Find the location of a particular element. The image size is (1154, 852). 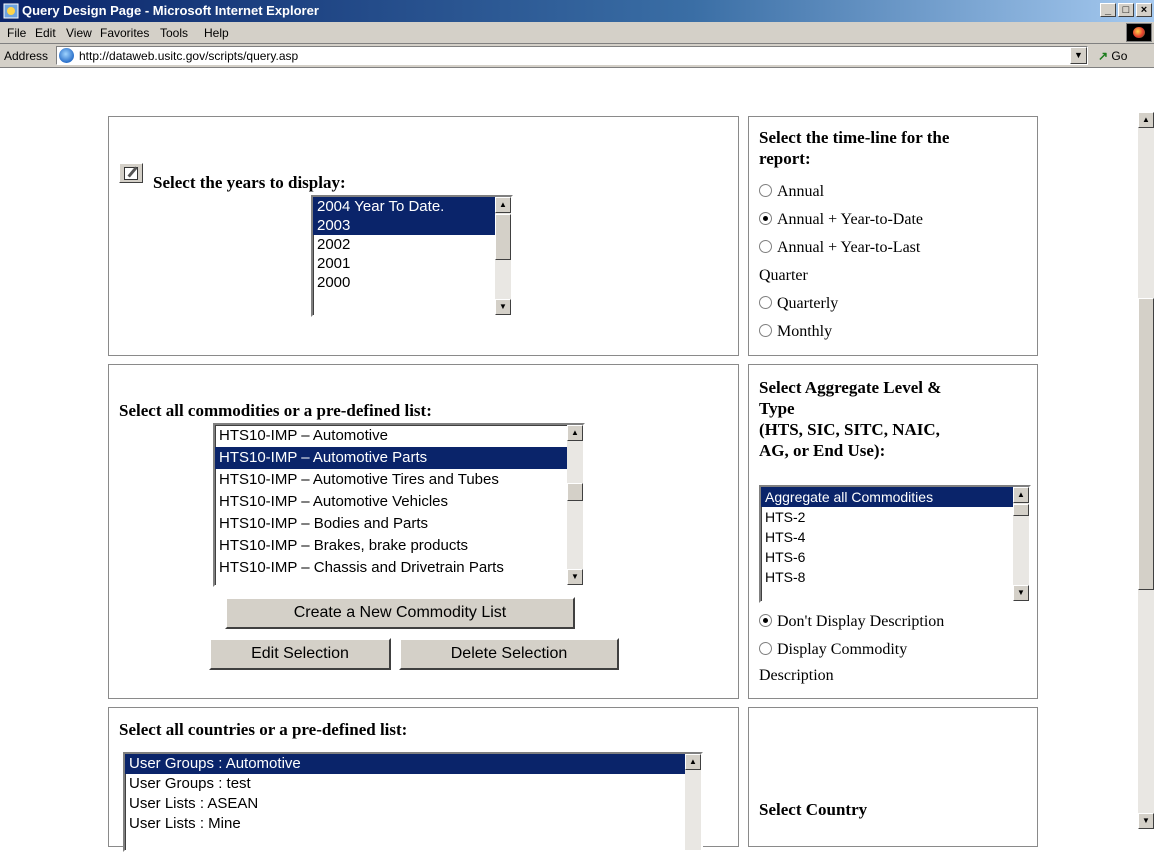

menu-file: File is located at coordinates (16, 33).